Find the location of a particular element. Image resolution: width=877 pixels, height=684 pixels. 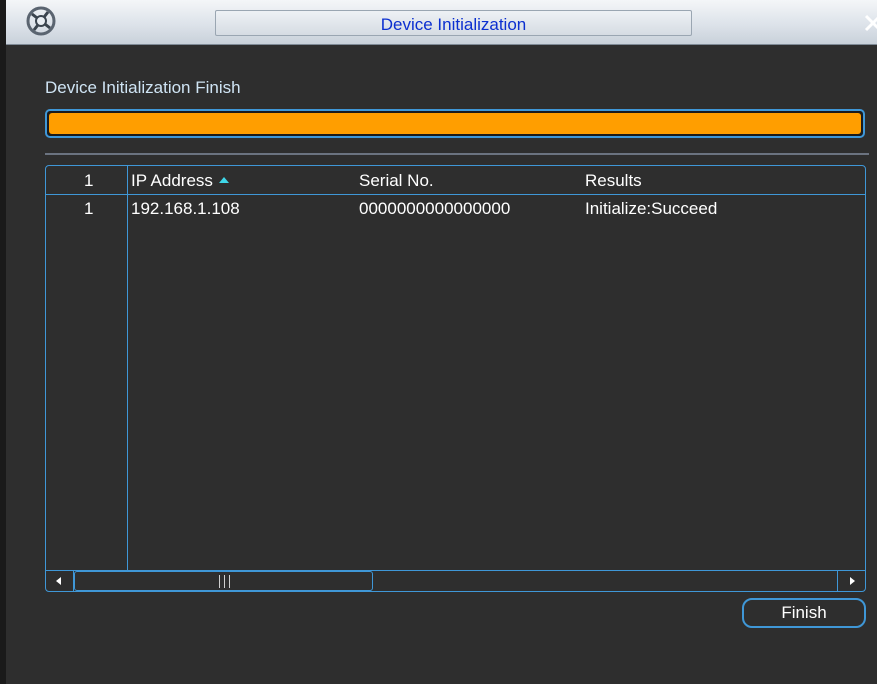

column-header-ip-address: IP Address is located at coordinates (180, 181).